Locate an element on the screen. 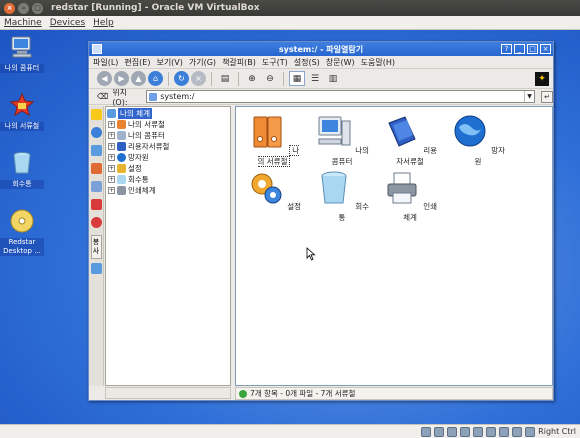  menu-edit: 편집(E) is located at coordinates (137, 62).